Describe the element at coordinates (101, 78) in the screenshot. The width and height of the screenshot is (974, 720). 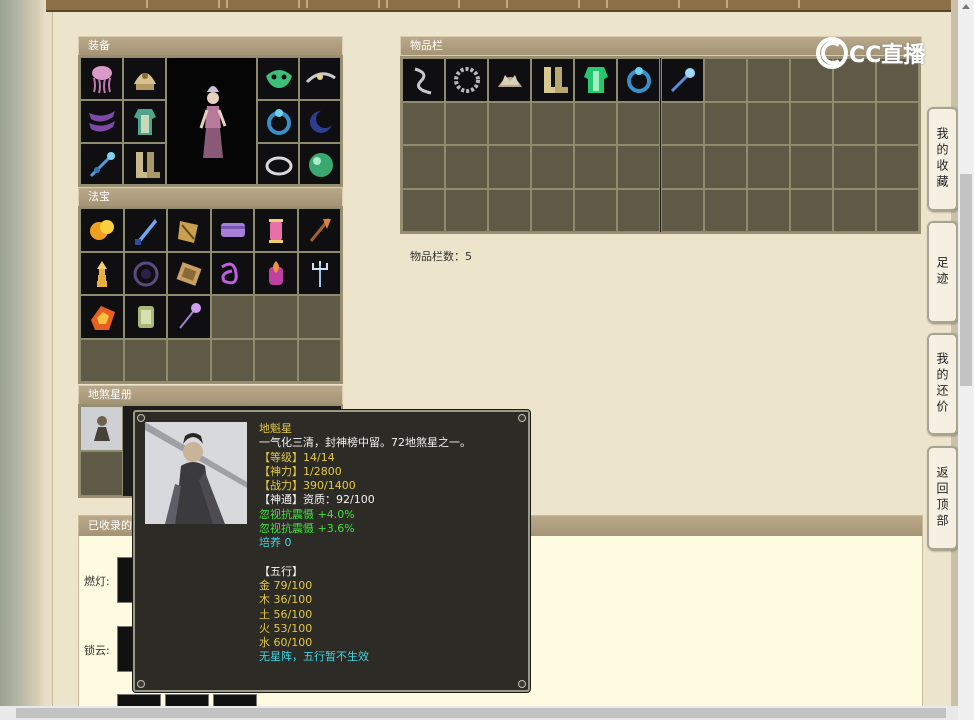
I see `equip-slot-jellyfish` at that location.